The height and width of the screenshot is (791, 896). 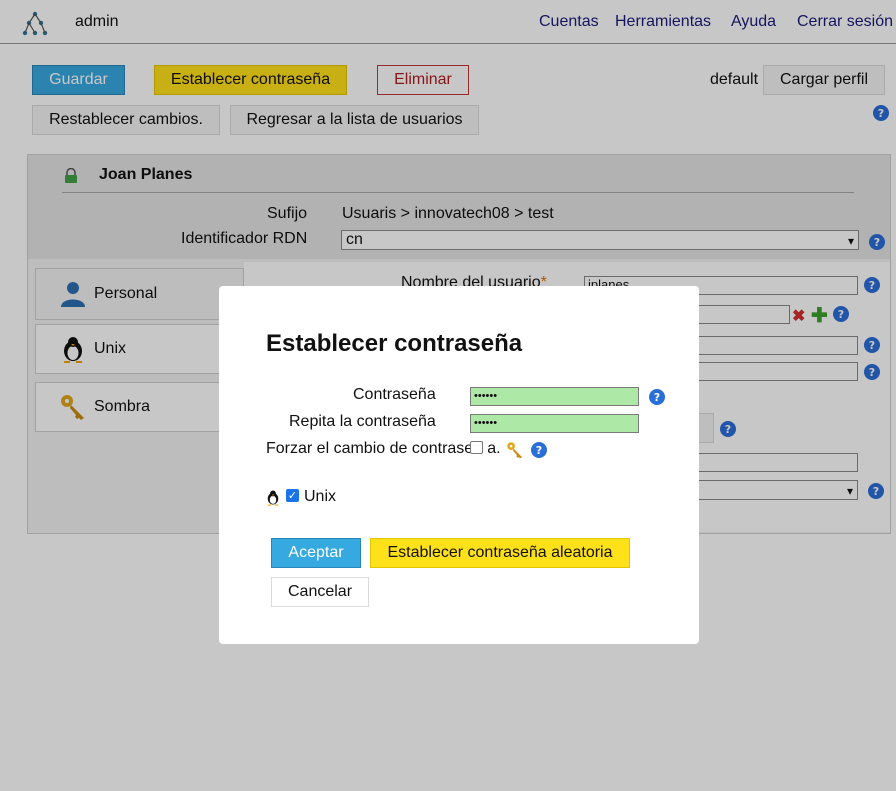 I want to click on repeat-password-input: ••••••, so click(x=554, y=423).